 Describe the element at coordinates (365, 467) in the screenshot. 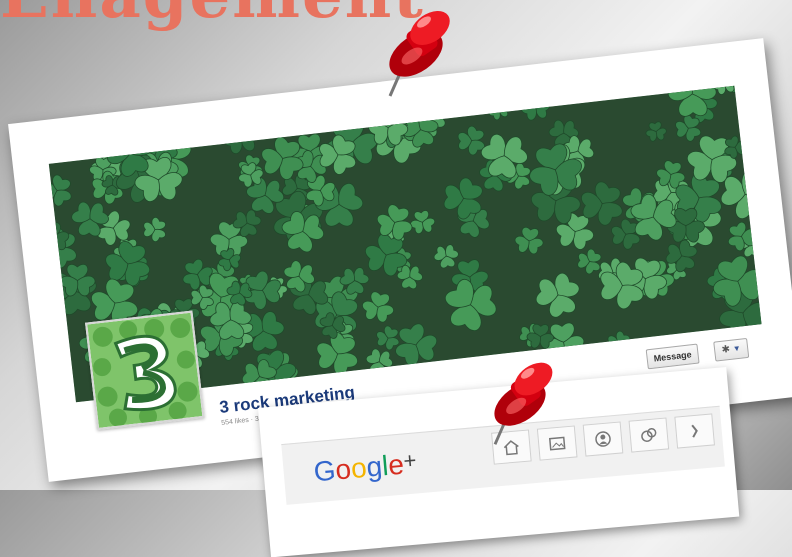

I see `google-plus-logo: Google+` at that location.